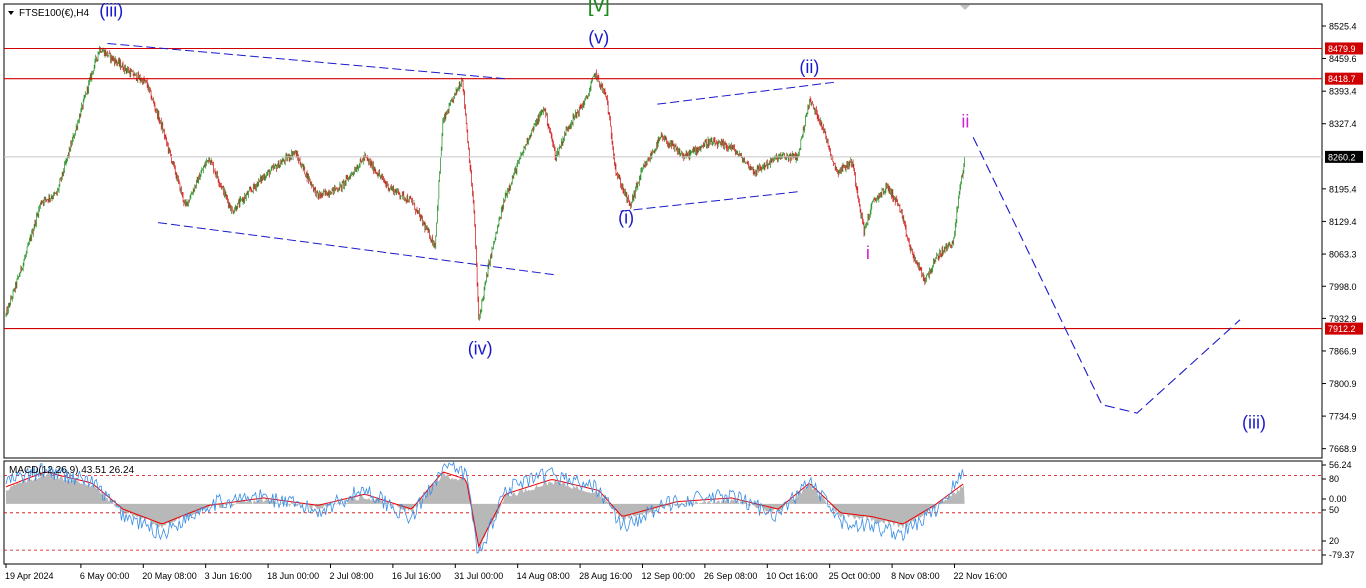 This screenshot has height=588, width=1366. I want to click on price-tick-label: 8129.4, so click(1343, 222).